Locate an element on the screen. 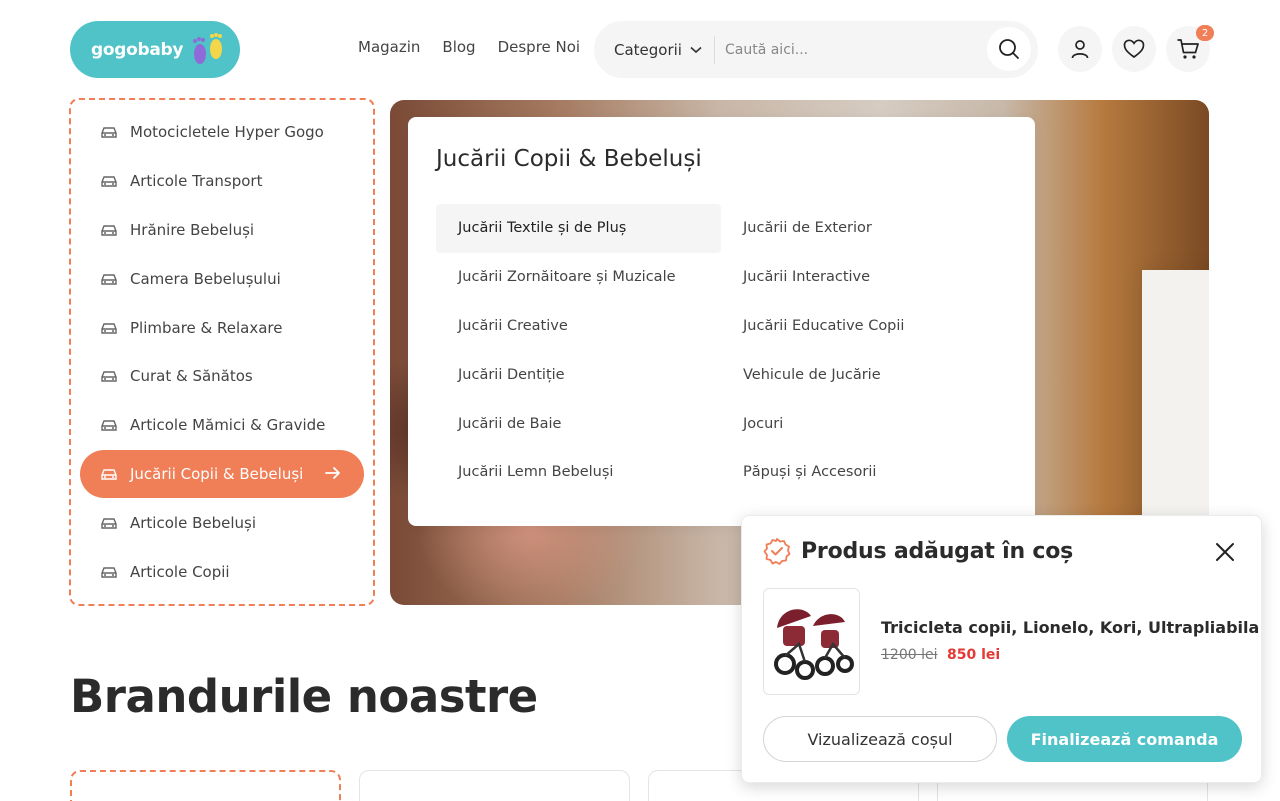 This screenshot has width=1280, height=801. mega-menu-item: Jucării Textile și de Pluș is located at coordinates (578, 228).